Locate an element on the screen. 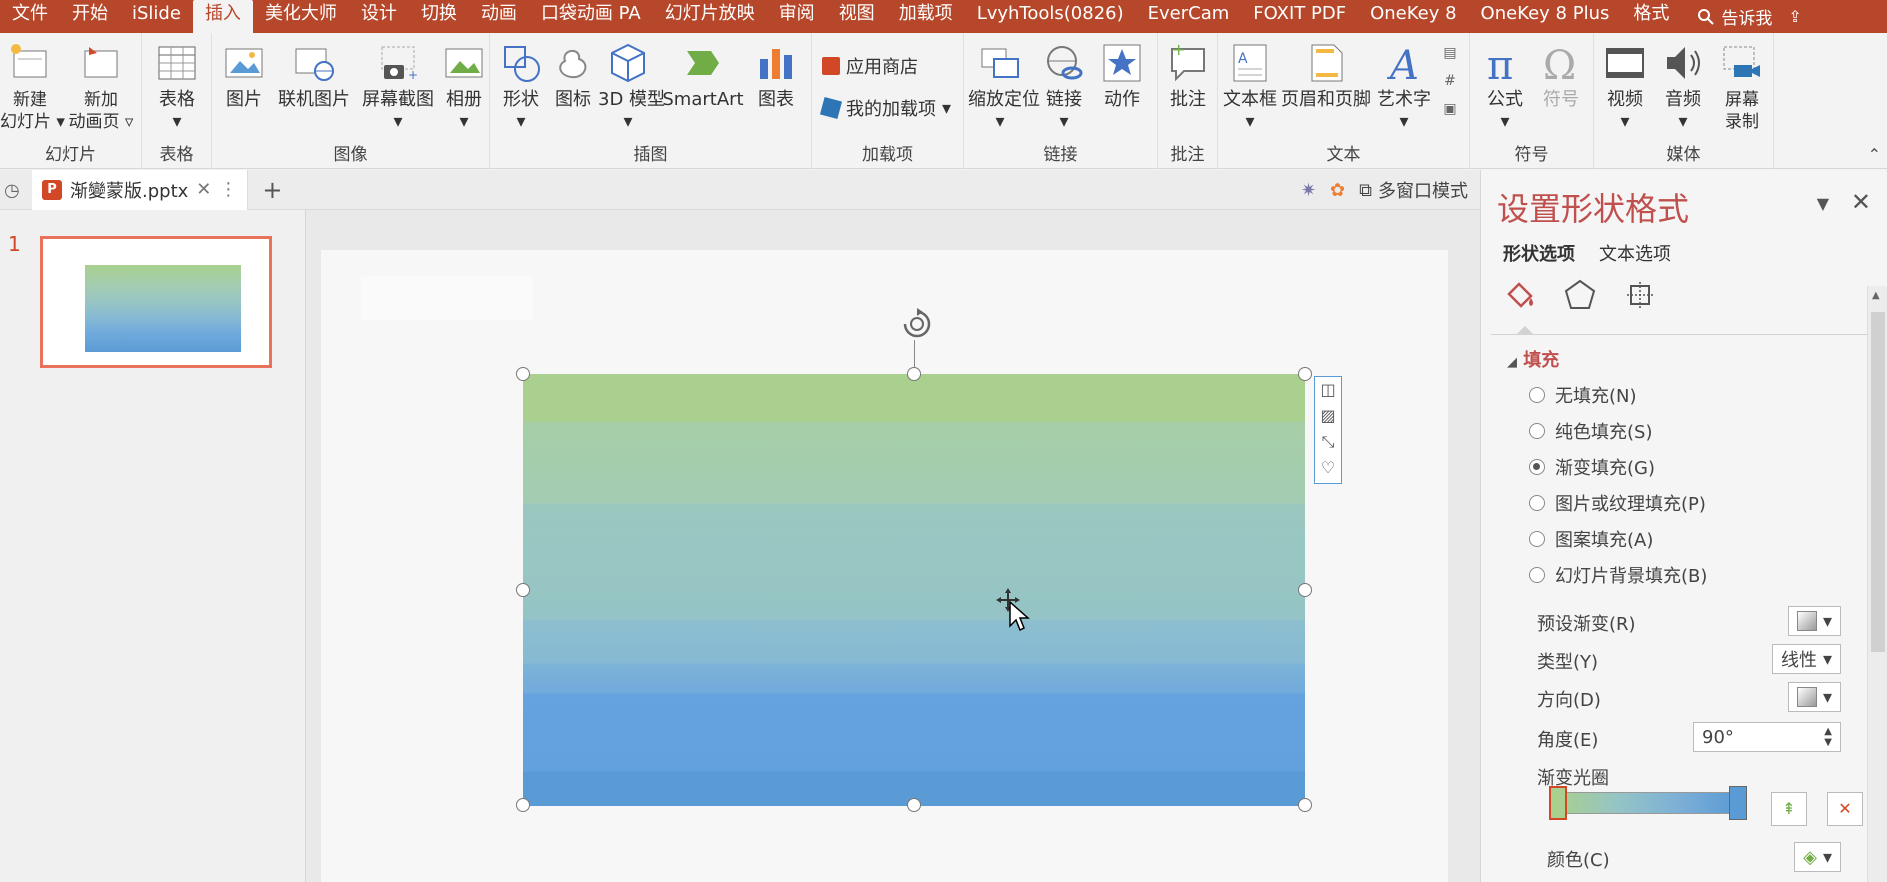 This screenshot has height=882, width=1887. preset-gradient-dropdown: ▾ is located at coordinates (1814, 621).